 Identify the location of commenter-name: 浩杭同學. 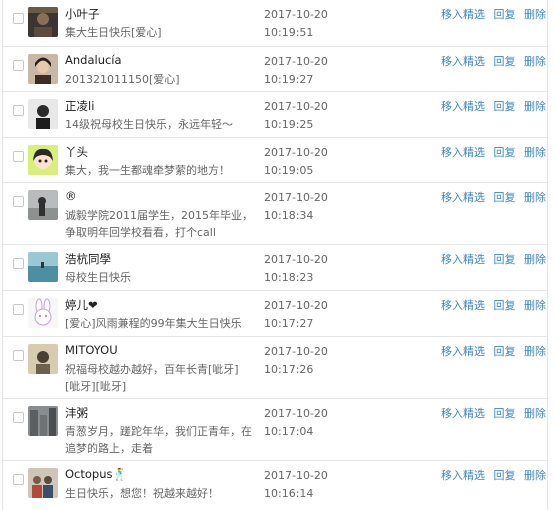
(88, 259).